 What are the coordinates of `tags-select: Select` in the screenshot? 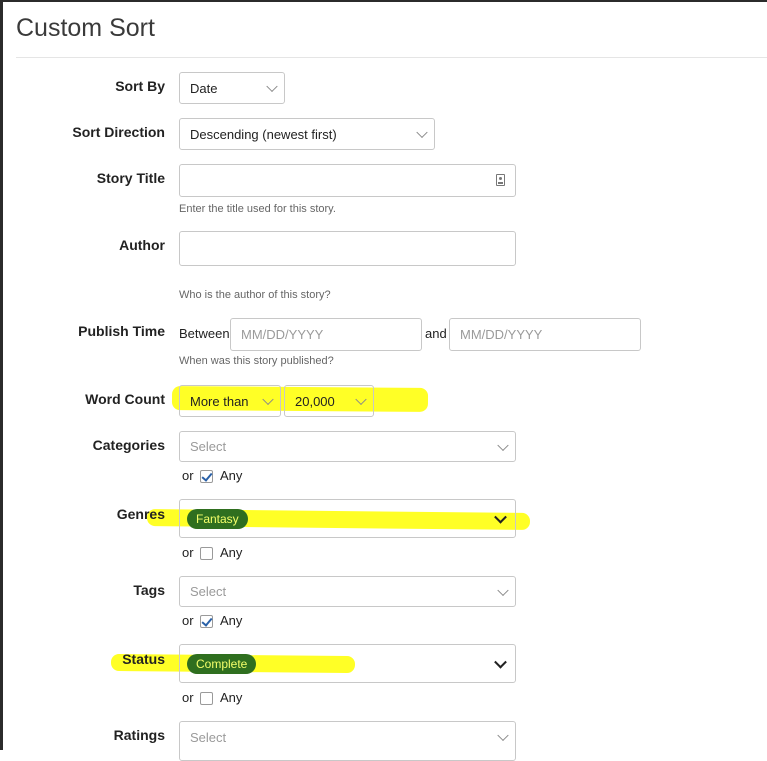 It's located at (347, 591).